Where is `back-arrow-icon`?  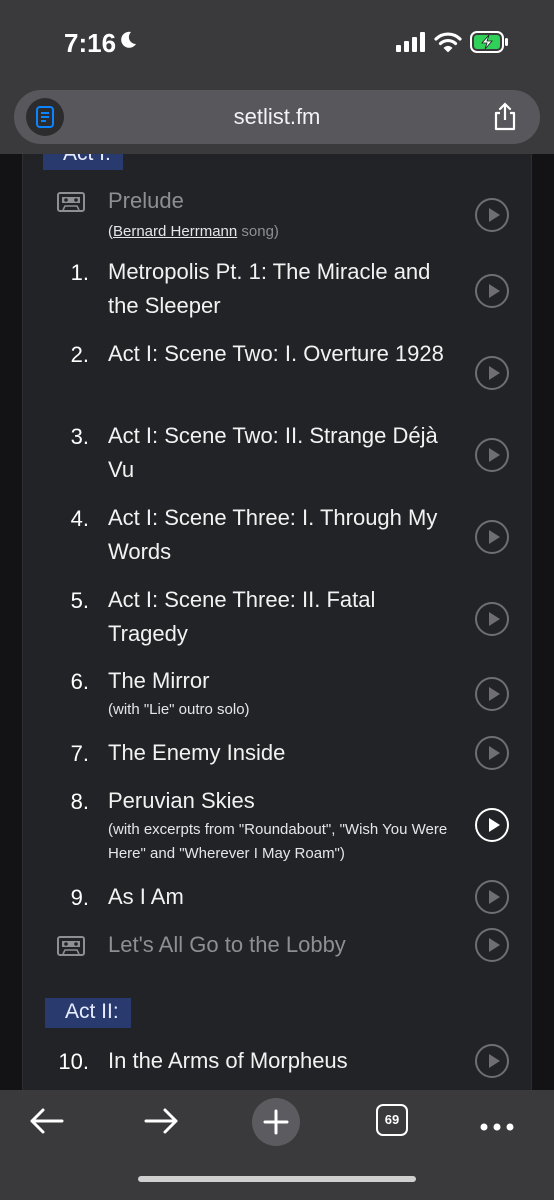
back-arrow-icon is located at coordinates (46, 1123).